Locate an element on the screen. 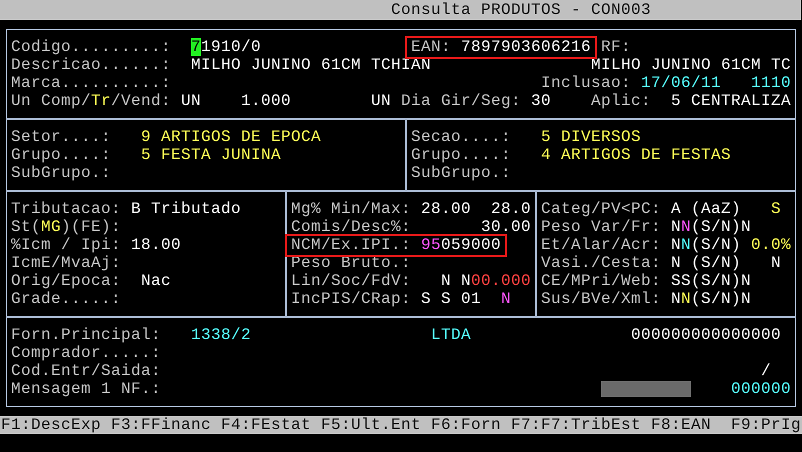 Image resolution: width=802 pixels, height=452 pixels. field-label: Marca..........: is located at coordinates (91, 83).